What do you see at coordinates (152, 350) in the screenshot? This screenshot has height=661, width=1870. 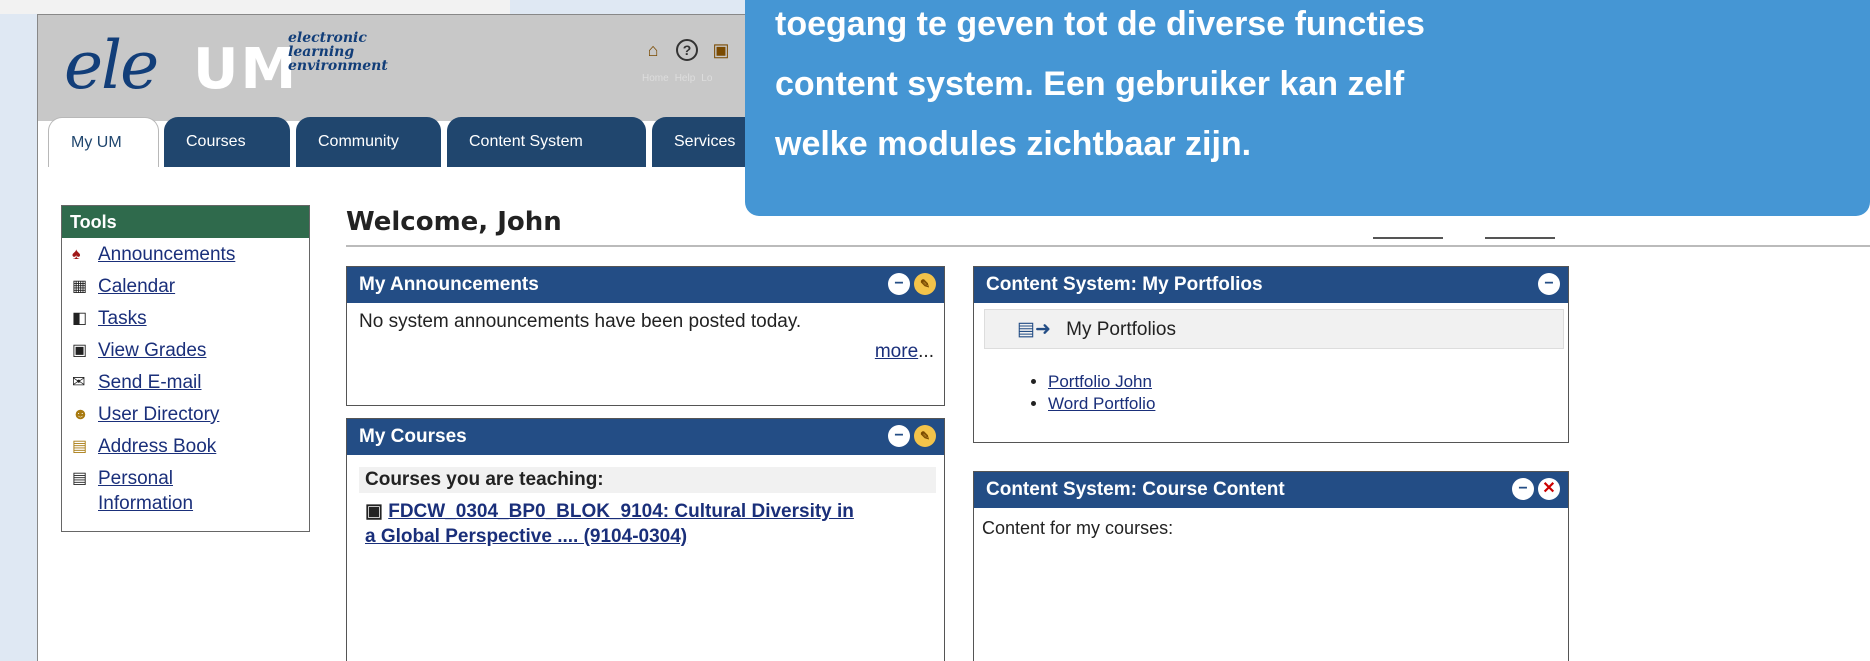 I see `view-grades-link: View Grades` at bounding box center [152, 350].